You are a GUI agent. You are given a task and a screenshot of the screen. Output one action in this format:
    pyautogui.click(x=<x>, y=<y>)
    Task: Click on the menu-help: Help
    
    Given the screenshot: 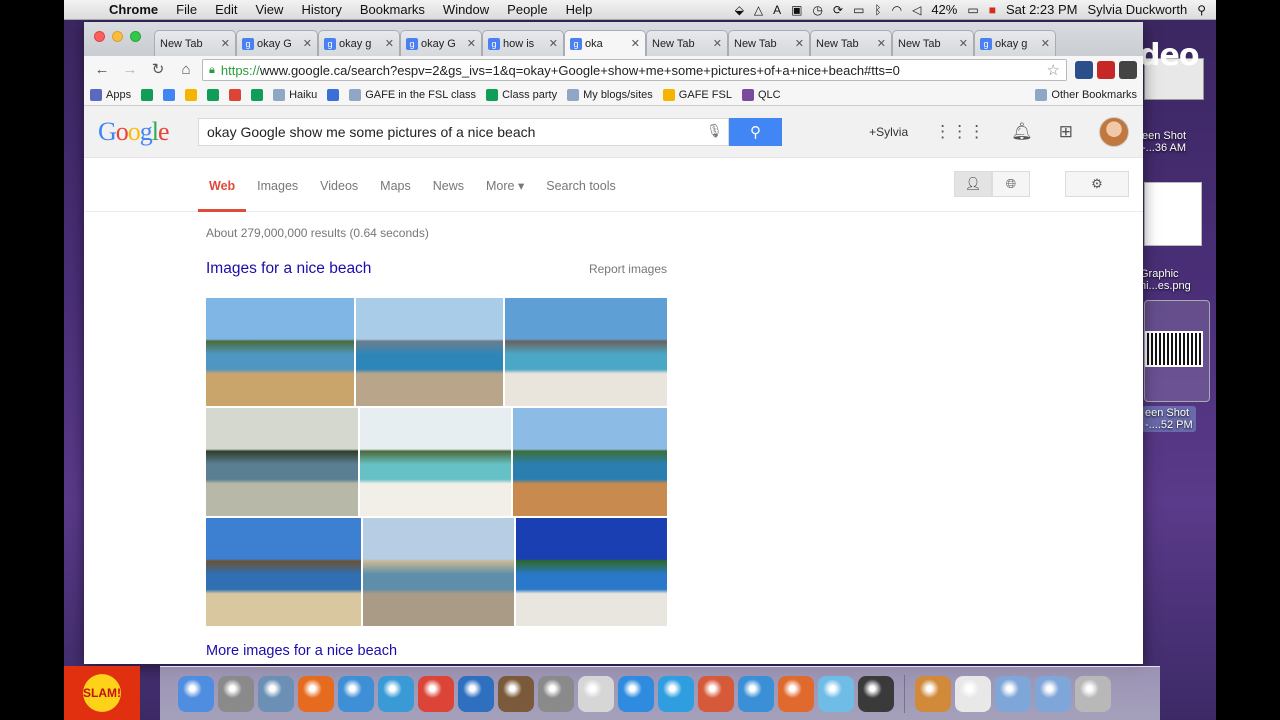 What is the action you would take?
    pyautogui.click(x=579, y=9)
    